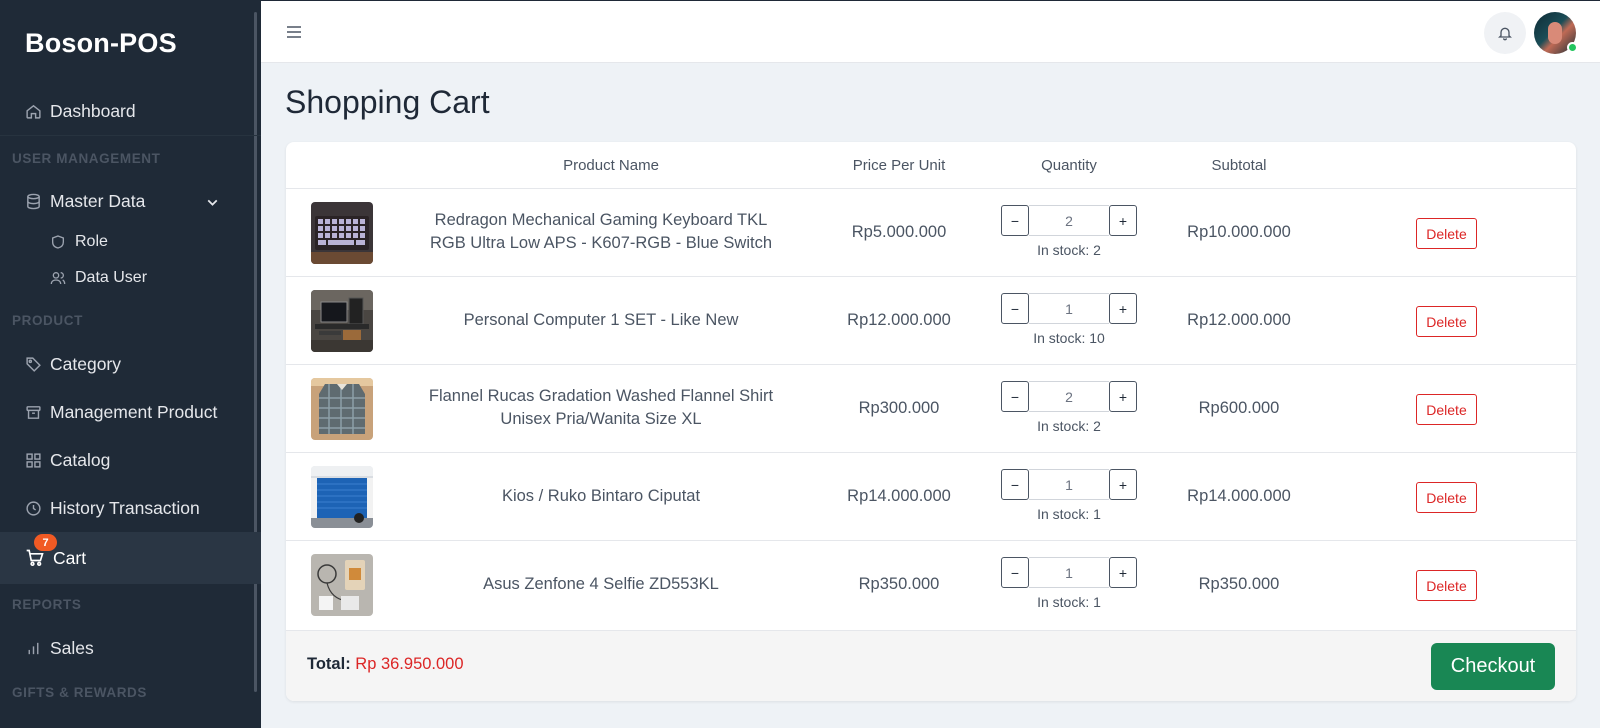  Describe the element at coordinates (72, 647) in the screenshot. I see `sidebar-item-label: Sales` at that location.